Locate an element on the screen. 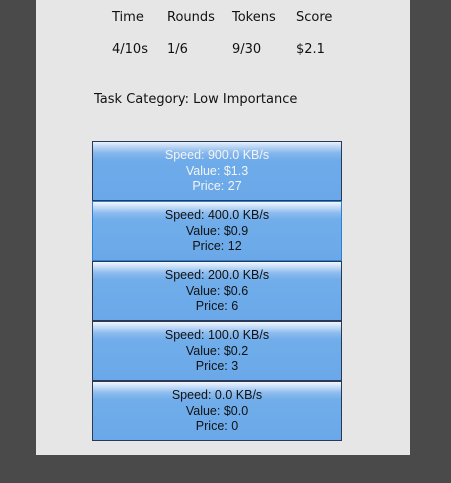  speed-option-200: Speed: 200.0 KB/s Value: $0.6 Price: 6 is located at coordinates (217, 291).